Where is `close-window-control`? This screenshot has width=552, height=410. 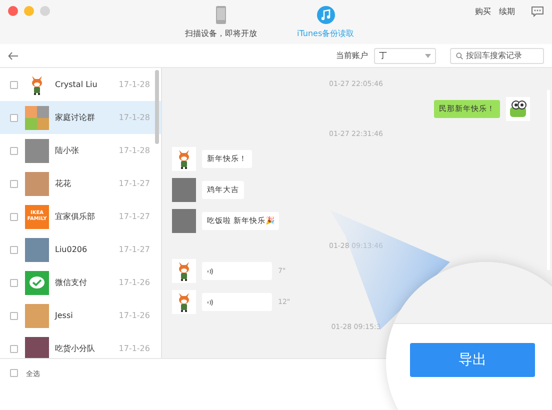
close-window-control is located at coordinates (13, 11).